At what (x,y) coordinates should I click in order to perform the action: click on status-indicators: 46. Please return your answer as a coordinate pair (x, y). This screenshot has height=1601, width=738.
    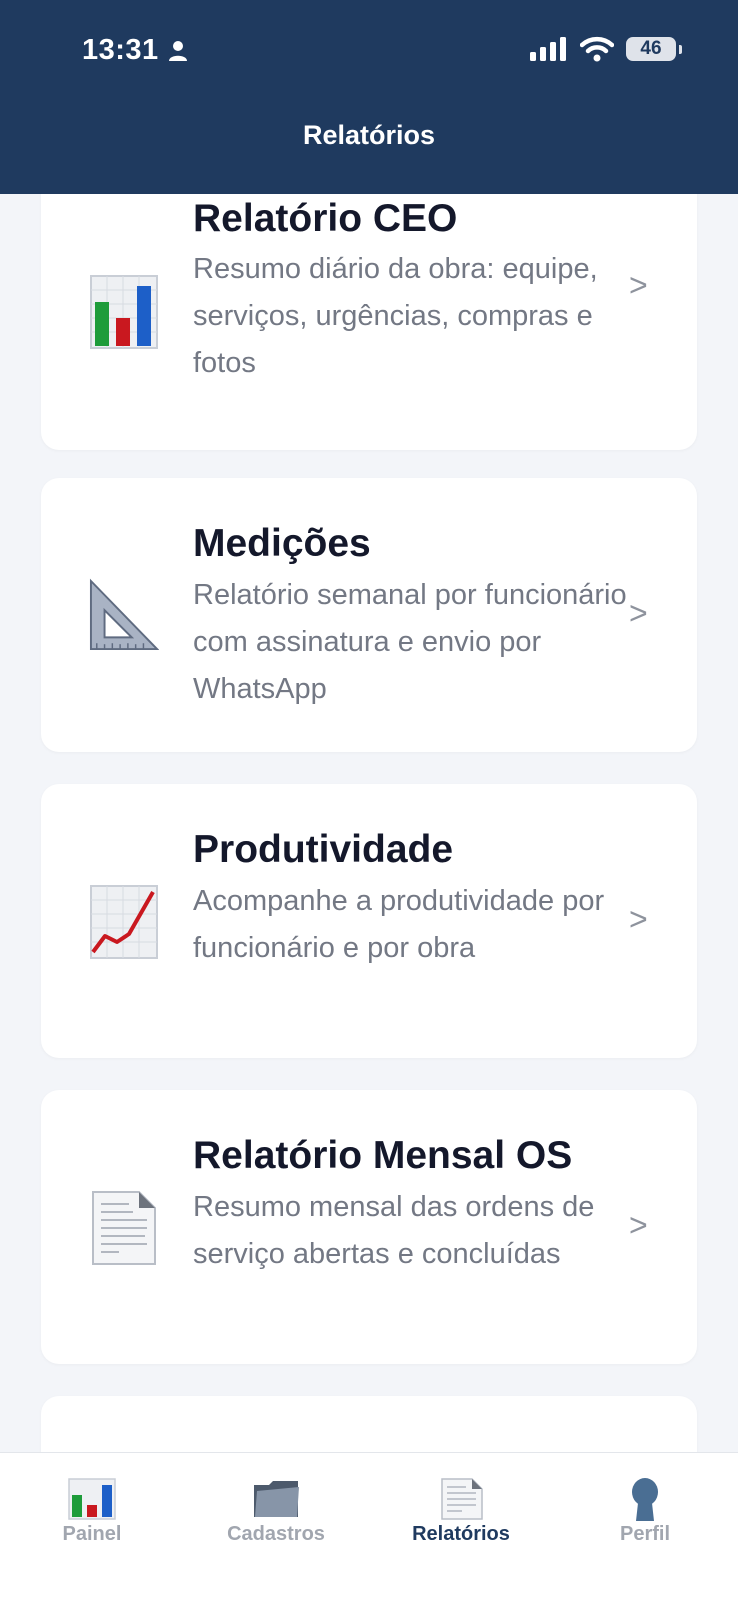
    Looking at the image, I should click on (606, 49).